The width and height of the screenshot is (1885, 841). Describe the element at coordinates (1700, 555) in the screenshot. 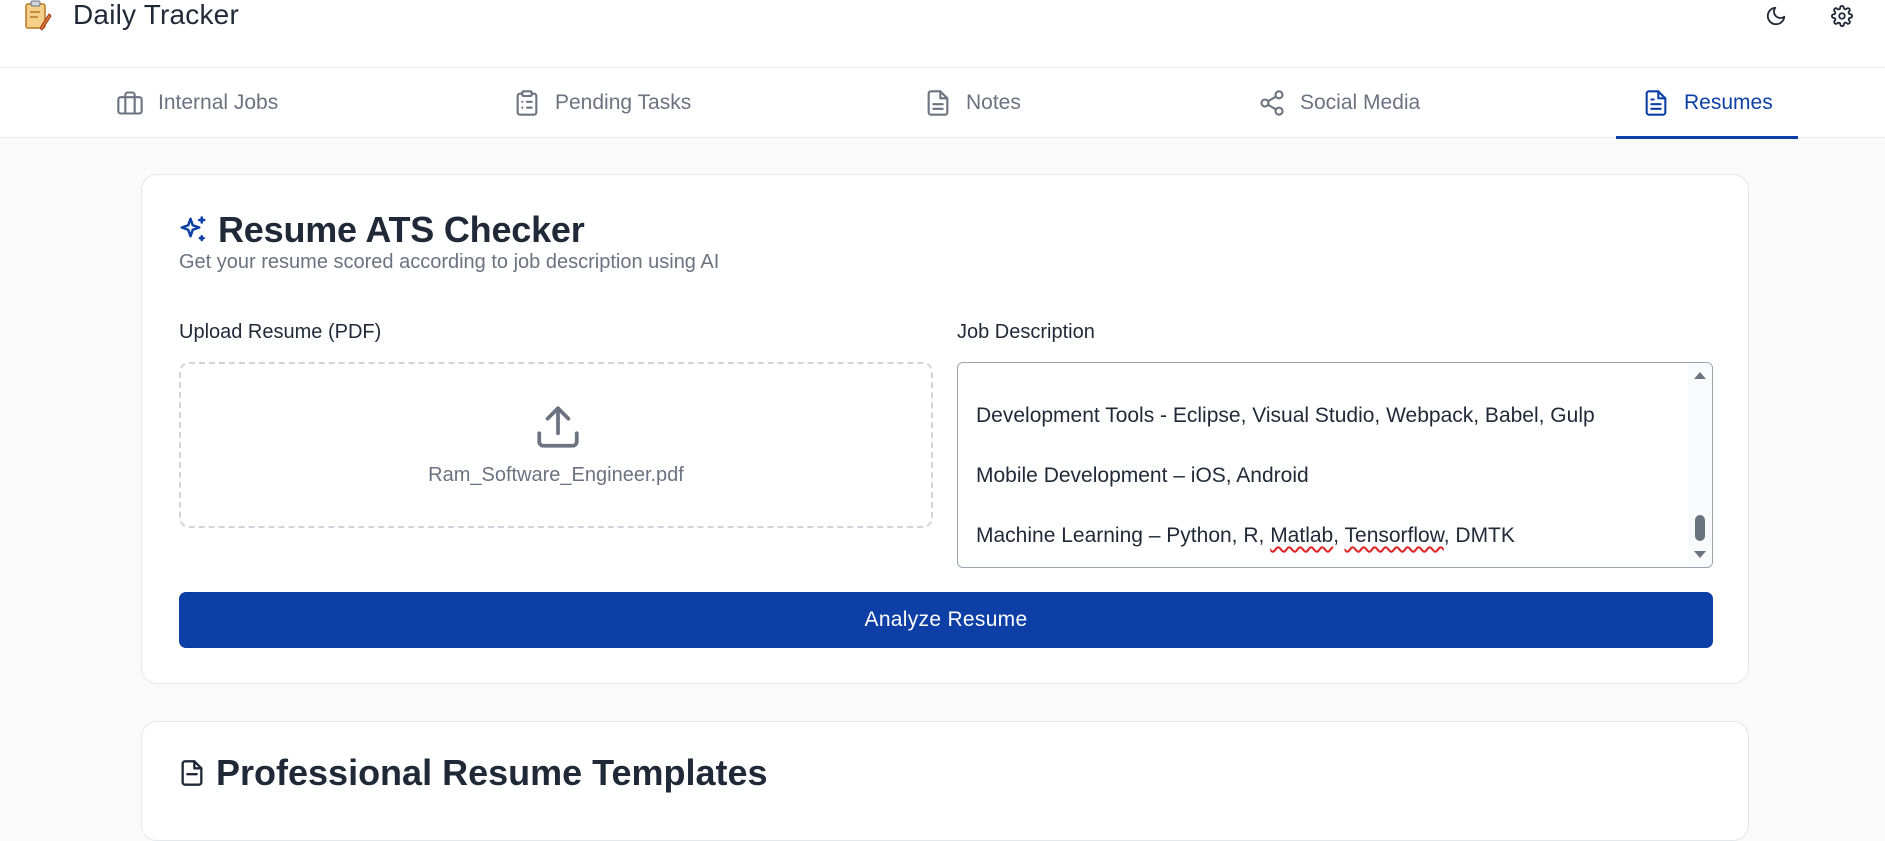

I see `scroll-down-arrow-icon` at that location.